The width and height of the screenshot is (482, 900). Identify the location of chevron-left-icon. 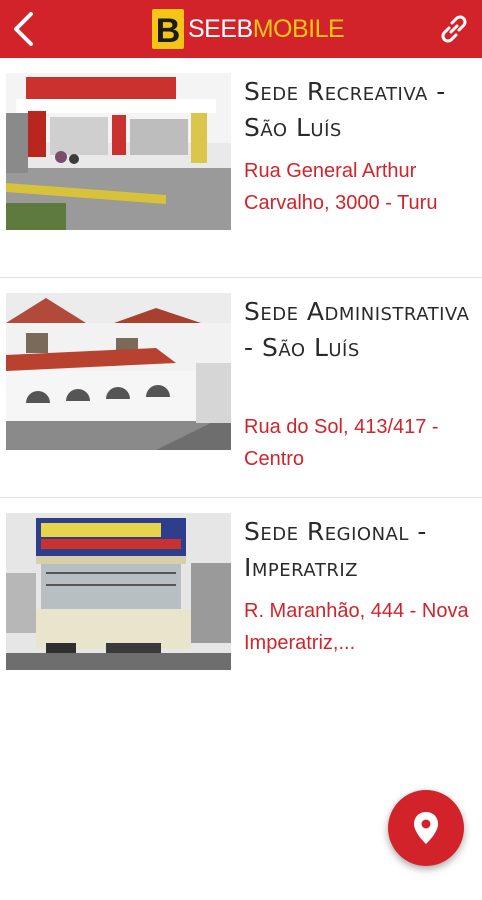
(23, 29).